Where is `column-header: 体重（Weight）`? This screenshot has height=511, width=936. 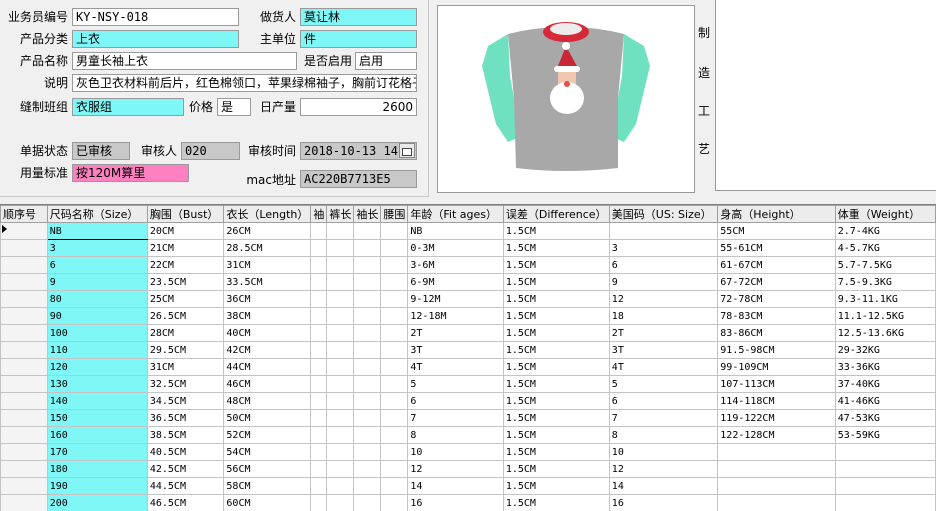
column-header: 体重（Weight） is located at coordinates (885, 214).